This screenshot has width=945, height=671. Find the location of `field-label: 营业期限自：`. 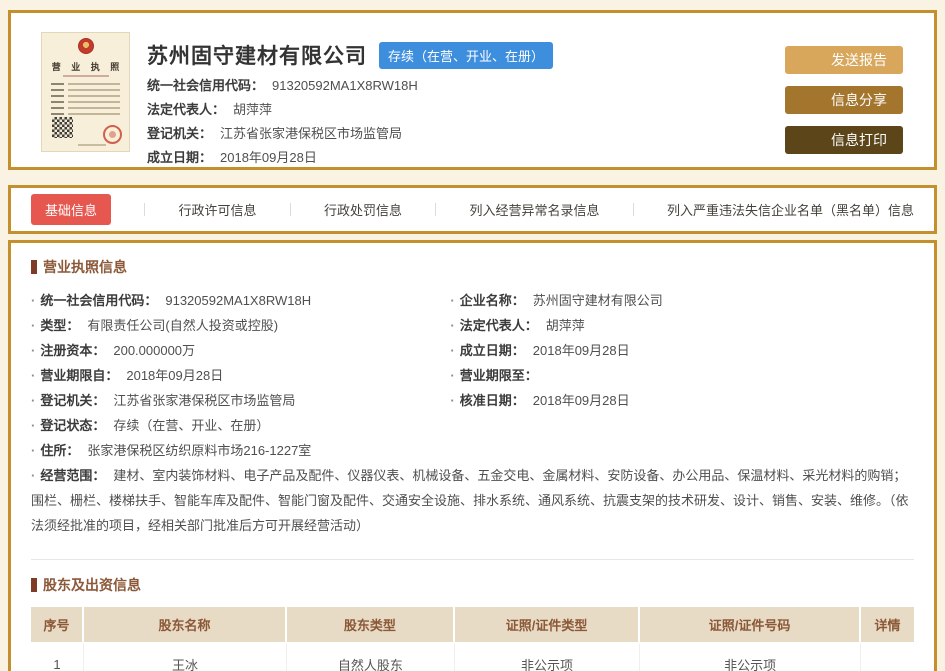

field-label: 营业期限自： is located at coordinates (79, 375).